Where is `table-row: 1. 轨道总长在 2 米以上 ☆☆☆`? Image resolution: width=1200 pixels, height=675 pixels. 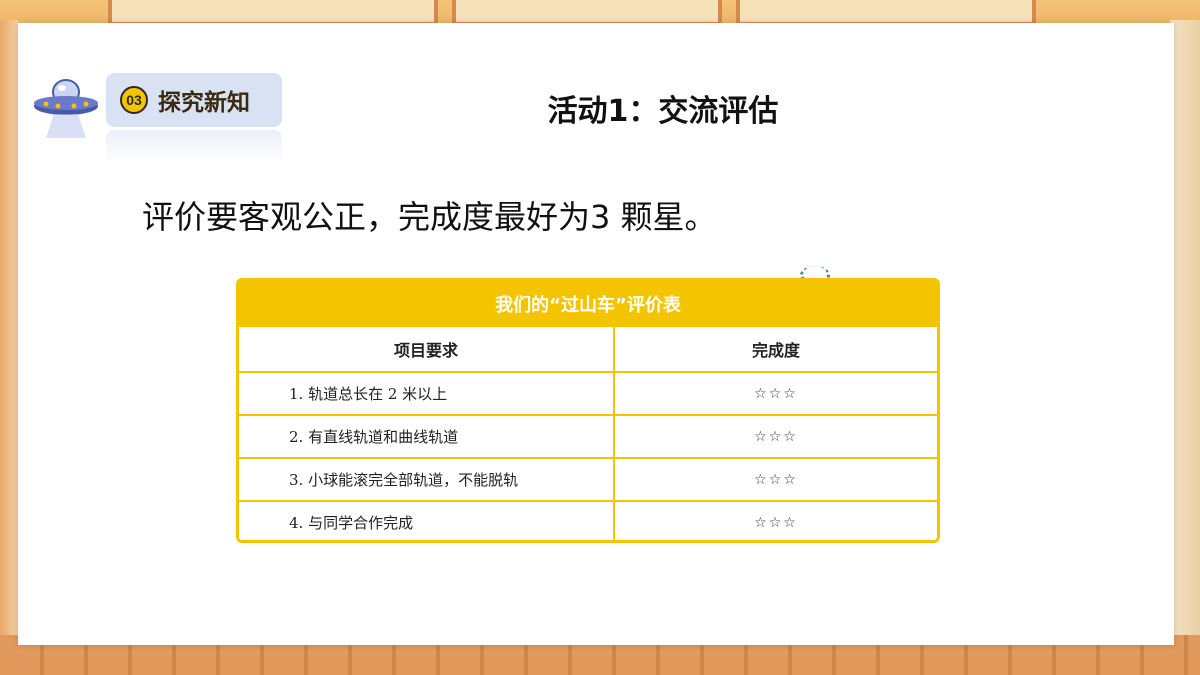 table-row: 1. 轨道总长在 2 米以上 ☆☆☆ is located at coordinates (588, 392).